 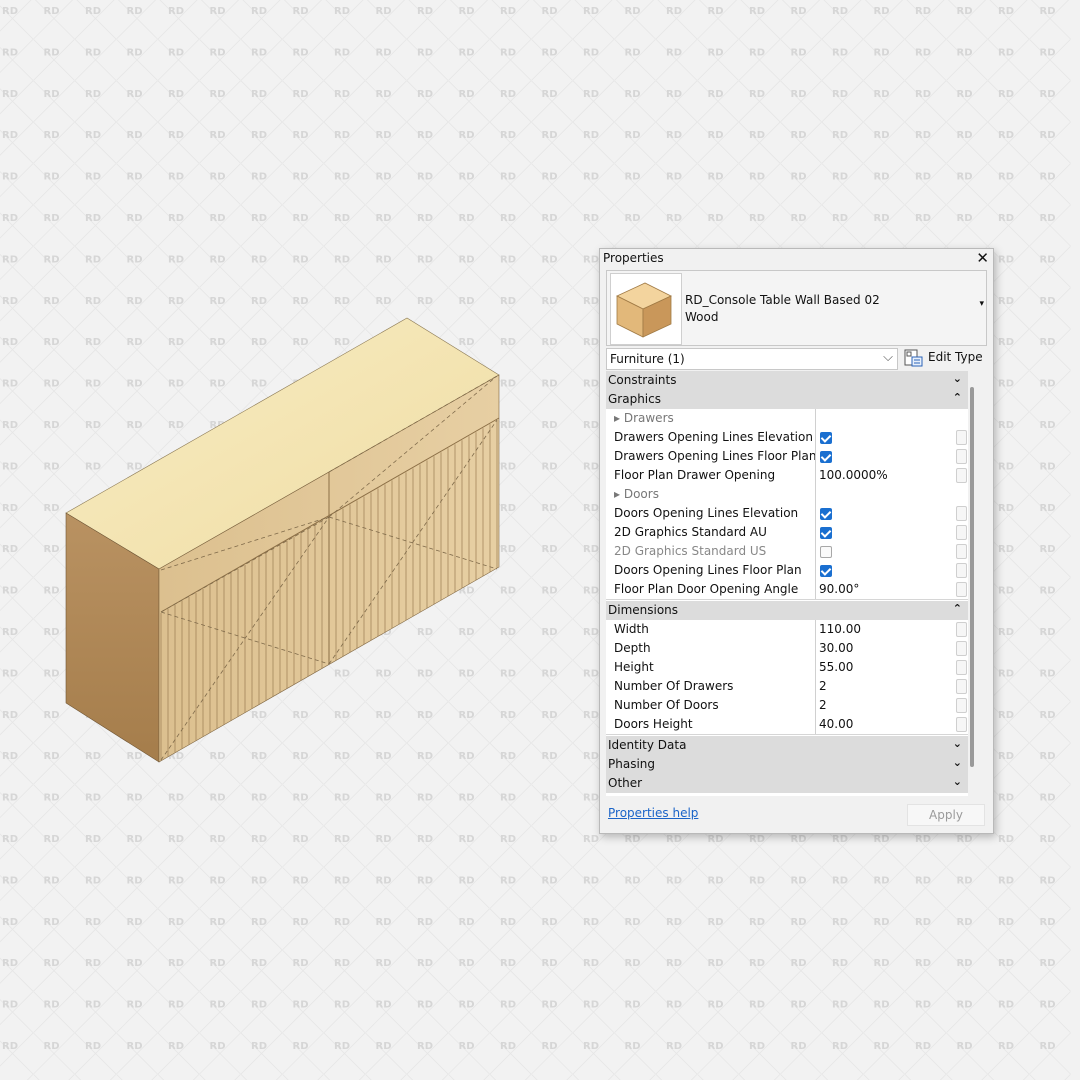 I want to click on property-name: ▸ Drawers, so click(x=644, y=418).